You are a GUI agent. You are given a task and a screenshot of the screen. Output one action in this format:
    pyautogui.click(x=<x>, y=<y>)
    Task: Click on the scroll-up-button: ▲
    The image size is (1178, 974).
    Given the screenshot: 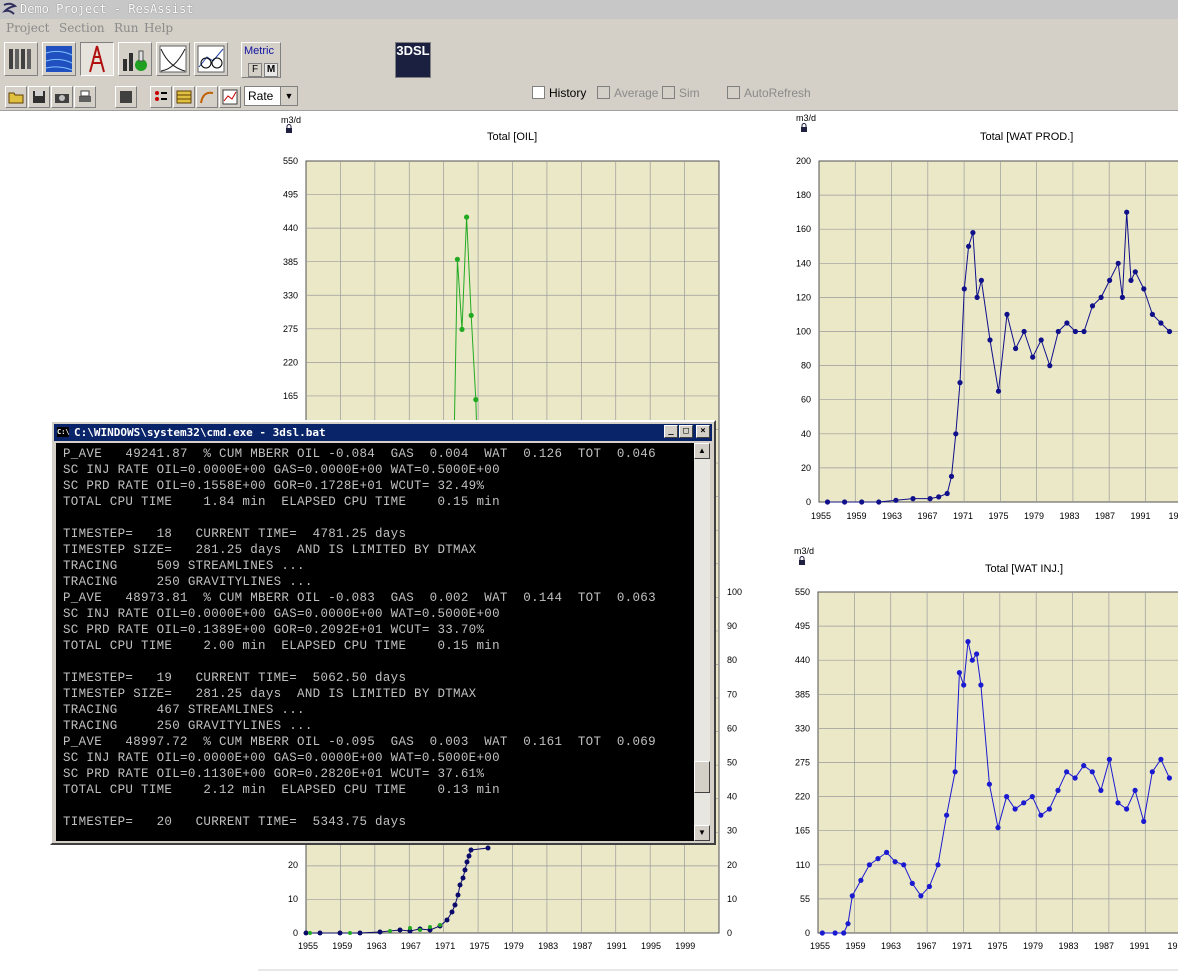 What is the action you would take?
    pyautogui.click(x=702, y=451)
    